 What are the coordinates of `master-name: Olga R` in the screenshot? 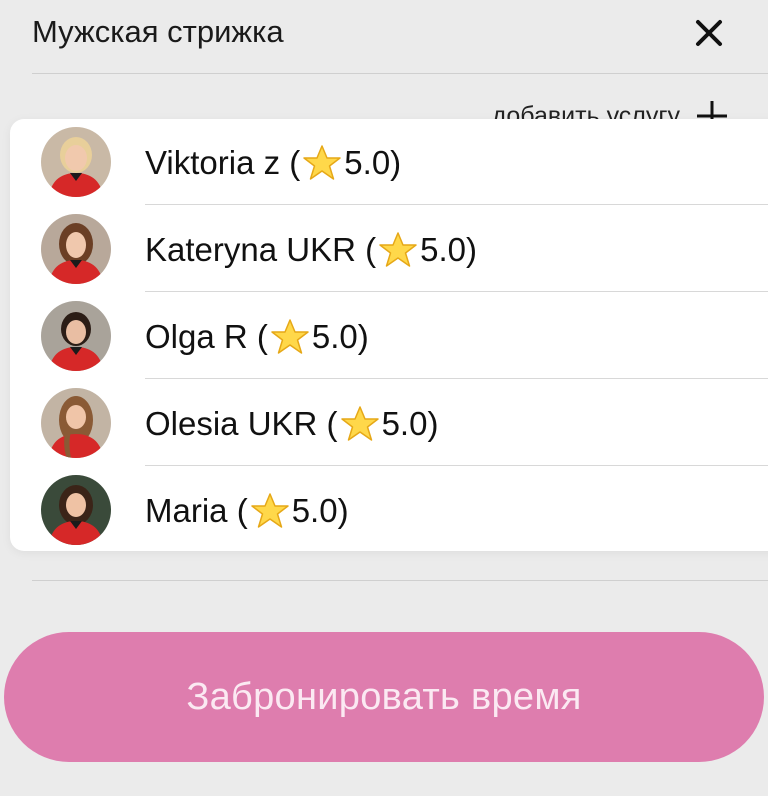 It's located at (196, 336).